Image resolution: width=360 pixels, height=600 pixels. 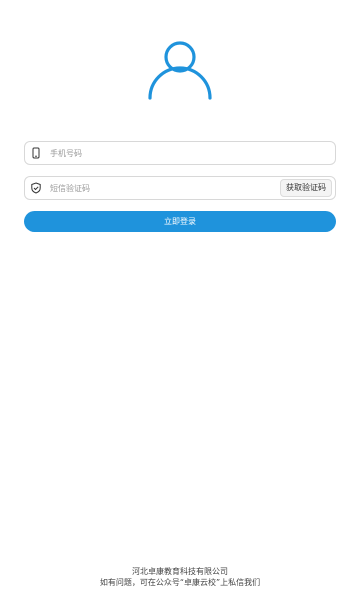 What do you see at coordinates (180, 582) in the screenshot?
I see `footer-contact: 如有问题，可在公众号“卓康云校”上私信我们` at bounding box center [180, 582].